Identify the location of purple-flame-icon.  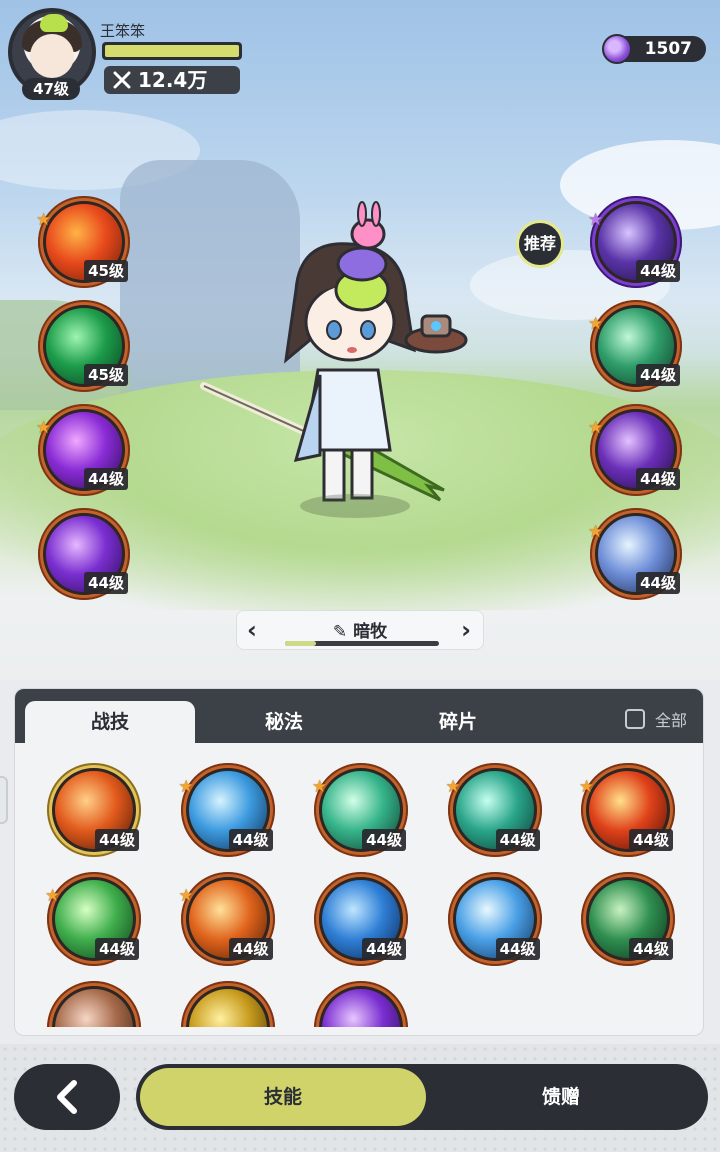
(361, 1006).